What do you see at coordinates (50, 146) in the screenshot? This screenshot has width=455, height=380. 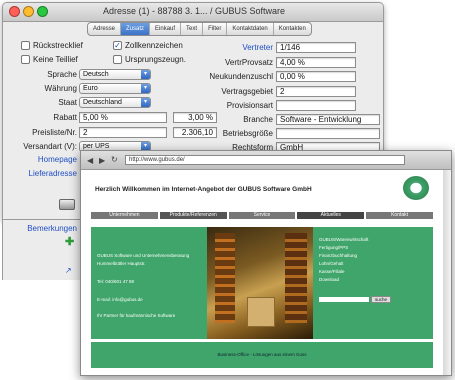 I see `versandart-label: Versandart (V):` at bounding box center [50, 146].